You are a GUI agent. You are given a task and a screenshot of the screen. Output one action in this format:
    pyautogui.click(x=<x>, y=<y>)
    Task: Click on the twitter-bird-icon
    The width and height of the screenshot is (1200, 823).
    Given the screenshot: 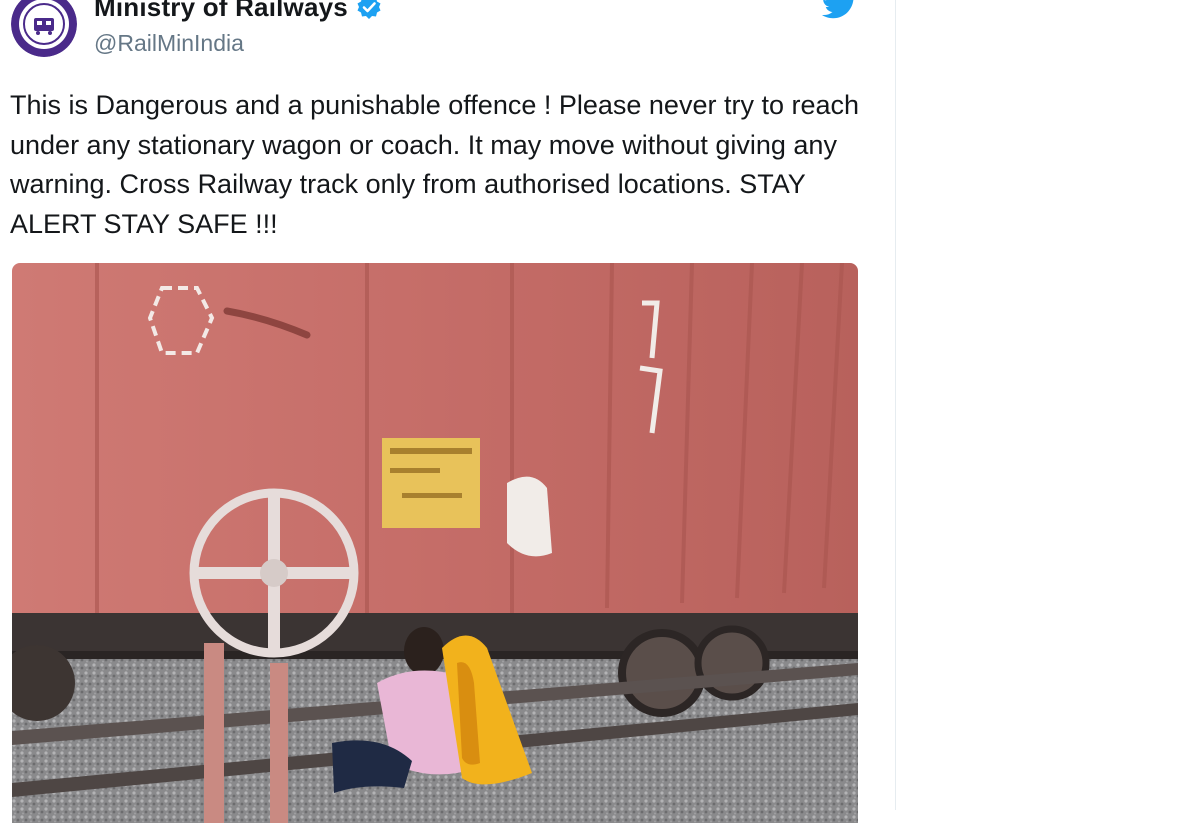 What is the action you would take?
    pyautogui.click(x=840, y=11)
    